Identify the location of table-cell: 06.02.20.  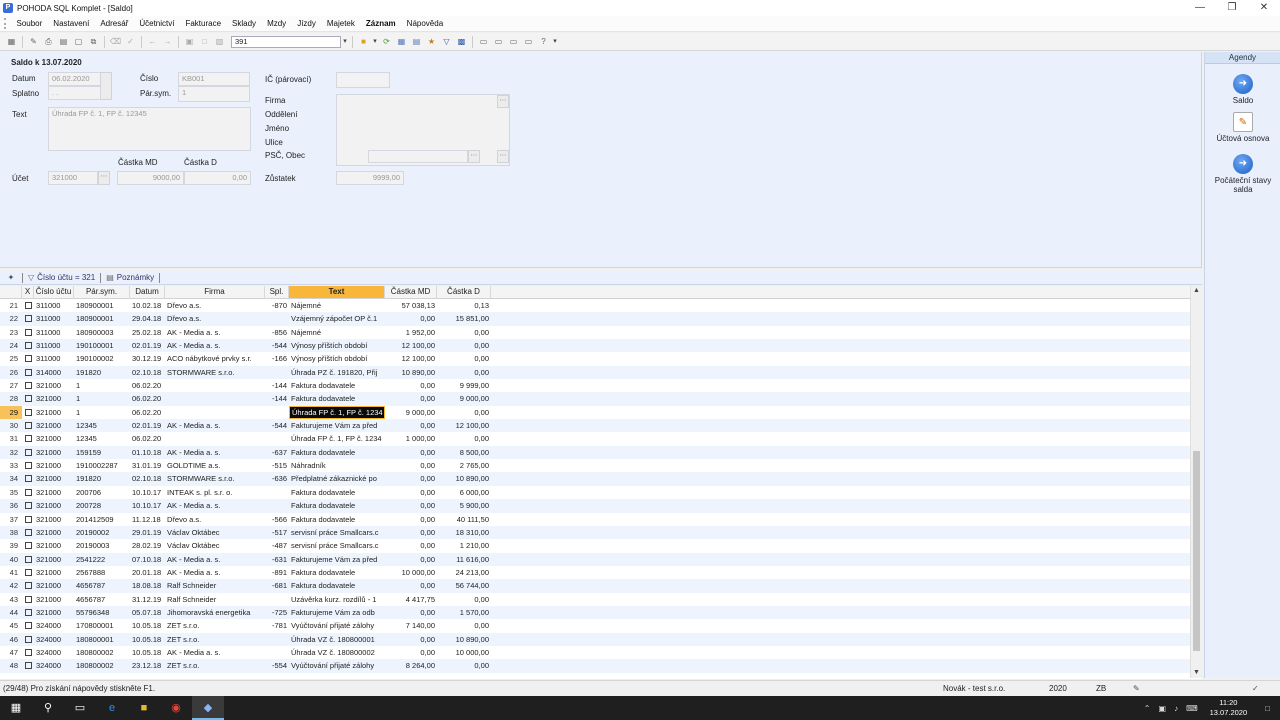
(147, 438).